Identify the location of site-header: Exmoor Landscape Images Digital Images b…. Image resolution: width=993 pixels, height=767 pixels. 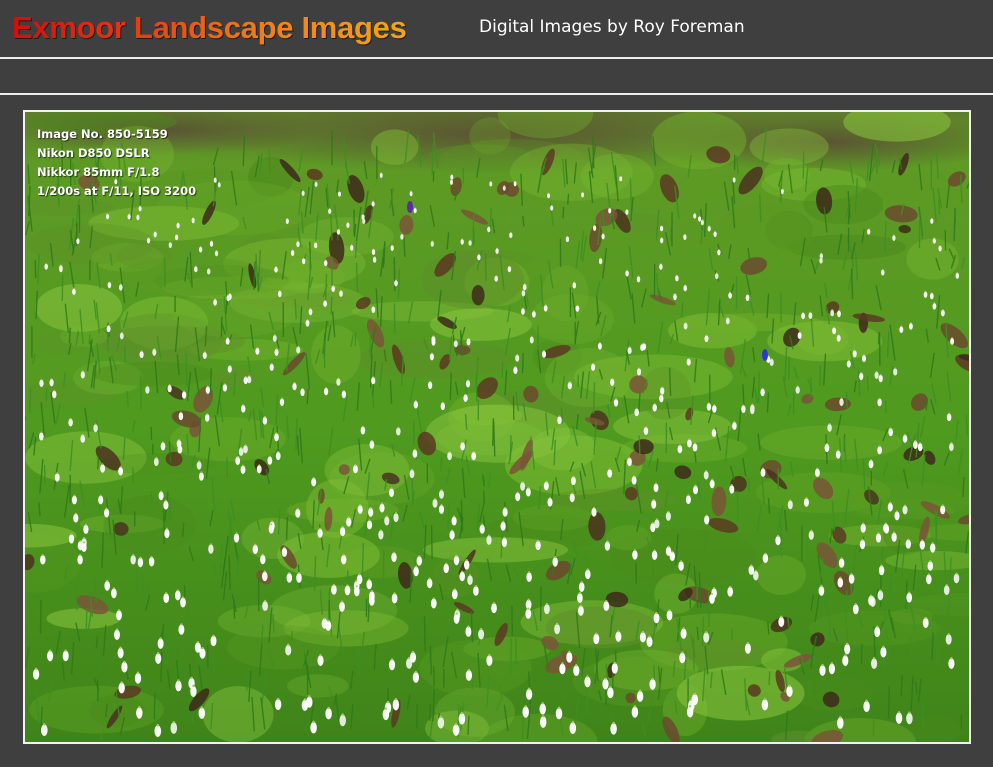
(496, 29).